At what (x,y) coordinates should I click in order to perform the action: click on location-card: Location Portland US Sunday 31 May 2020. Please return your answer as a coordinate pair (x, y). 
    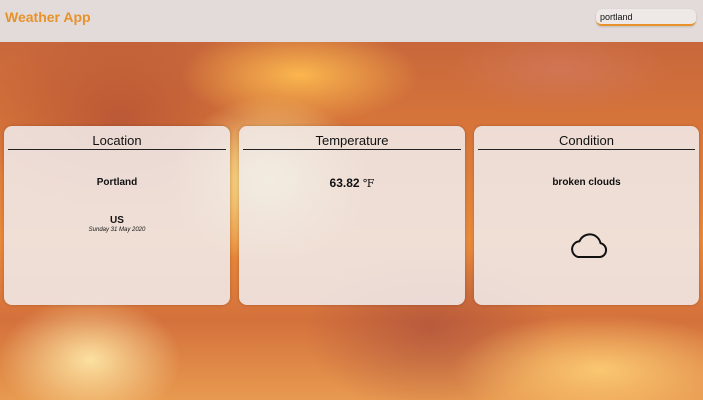
    Looking at the image, I should click on (117, 215).